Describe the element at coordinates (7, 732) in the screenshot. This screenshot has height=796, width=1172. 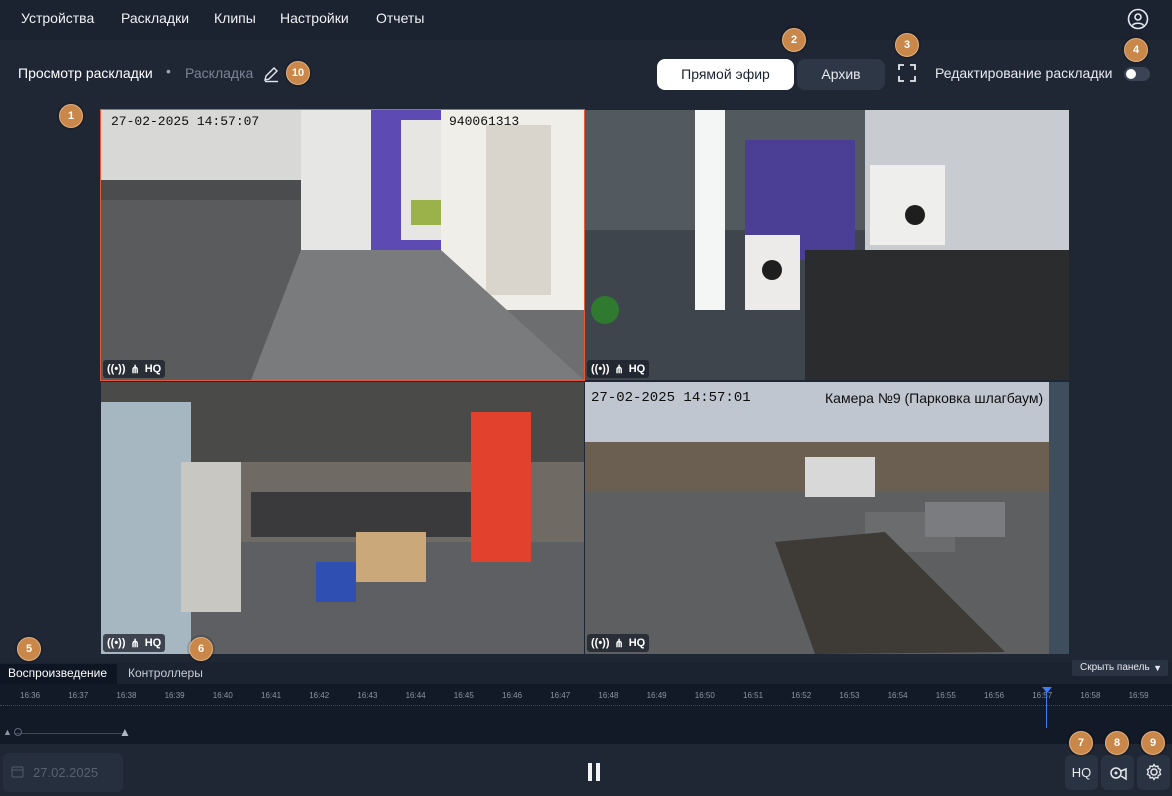
I see `zoom-min-icon: ▲` at that location.